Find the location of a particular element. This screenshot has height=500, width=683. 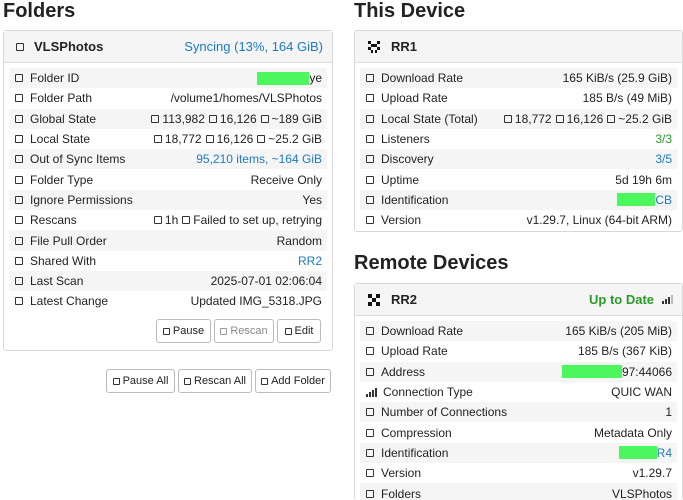

remote-row-upload: Upload Rate 185 B/s (367 KiB) is located at coordinates (518, 351).